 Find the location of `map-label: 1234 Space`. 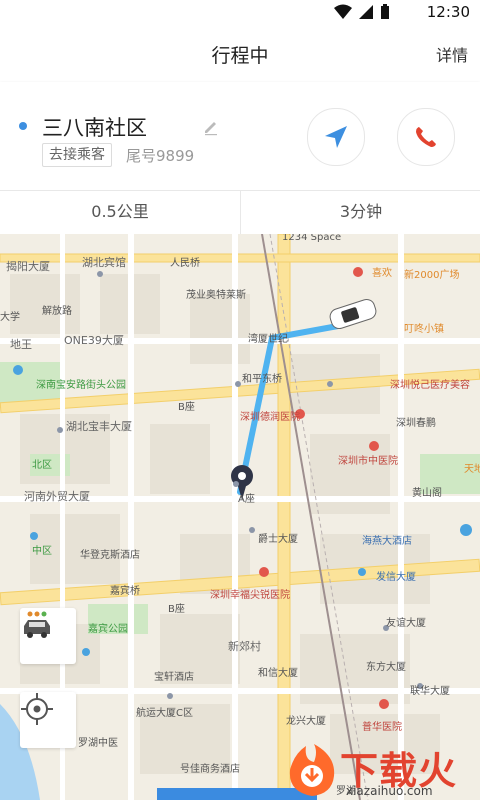

map-label: 1234 Space is located at coordinates (312, 238).